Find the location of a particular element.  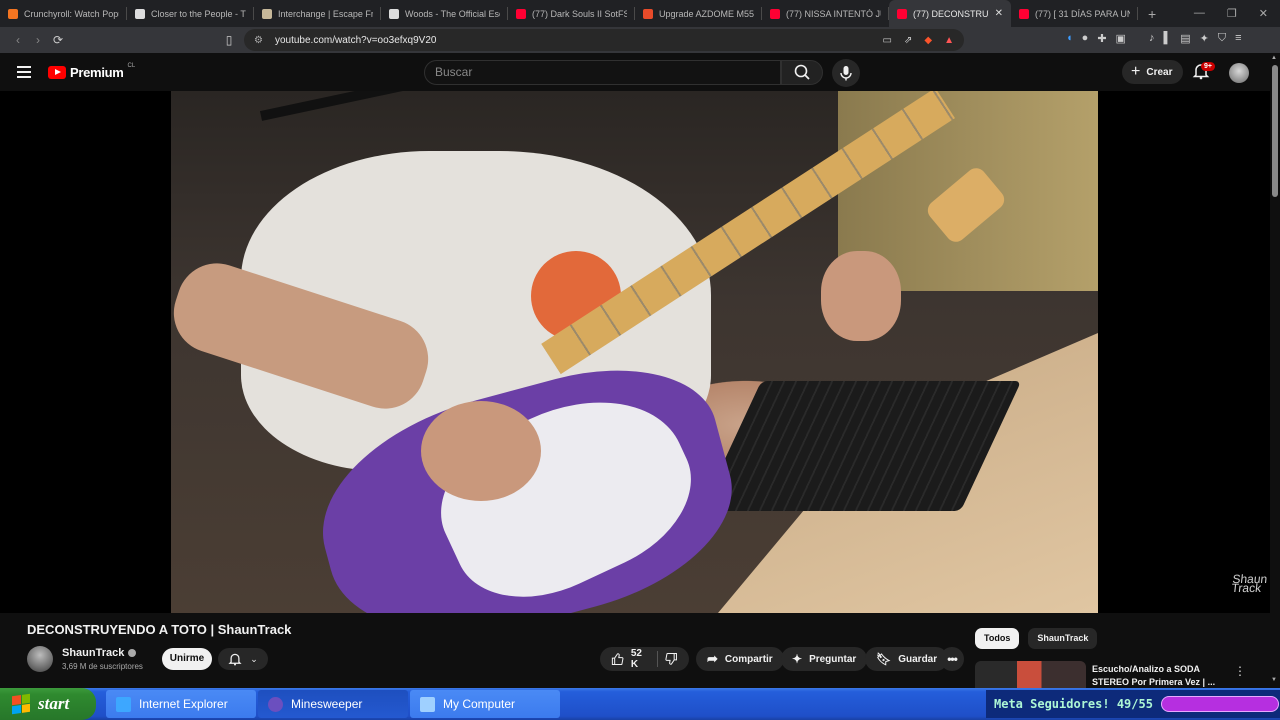

new-tab-button: + is located at coordinates (1152, 14).